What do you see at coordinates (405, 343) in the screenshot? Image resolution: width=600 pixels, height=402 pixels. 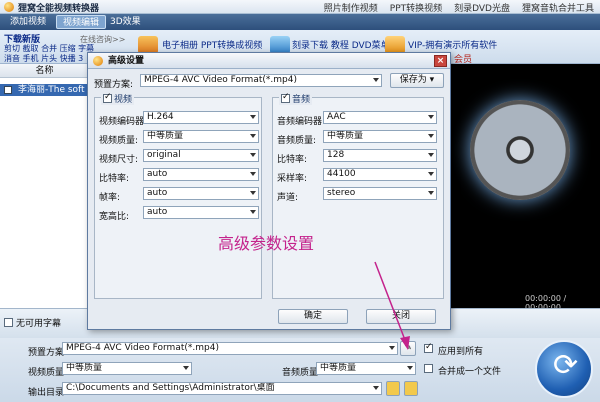 I see `annotation-arrow-head` at bounding box center [405, 343].